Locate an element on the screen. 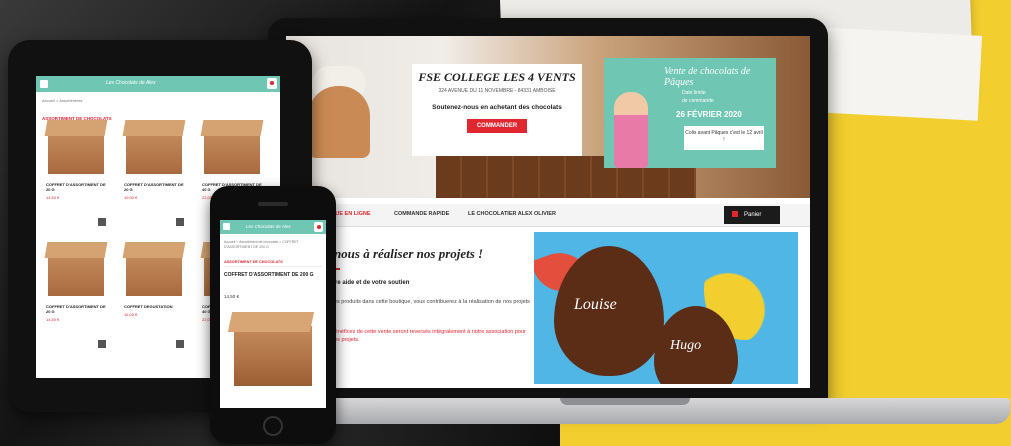  phone-speaker is located at coordinates (273, 204).